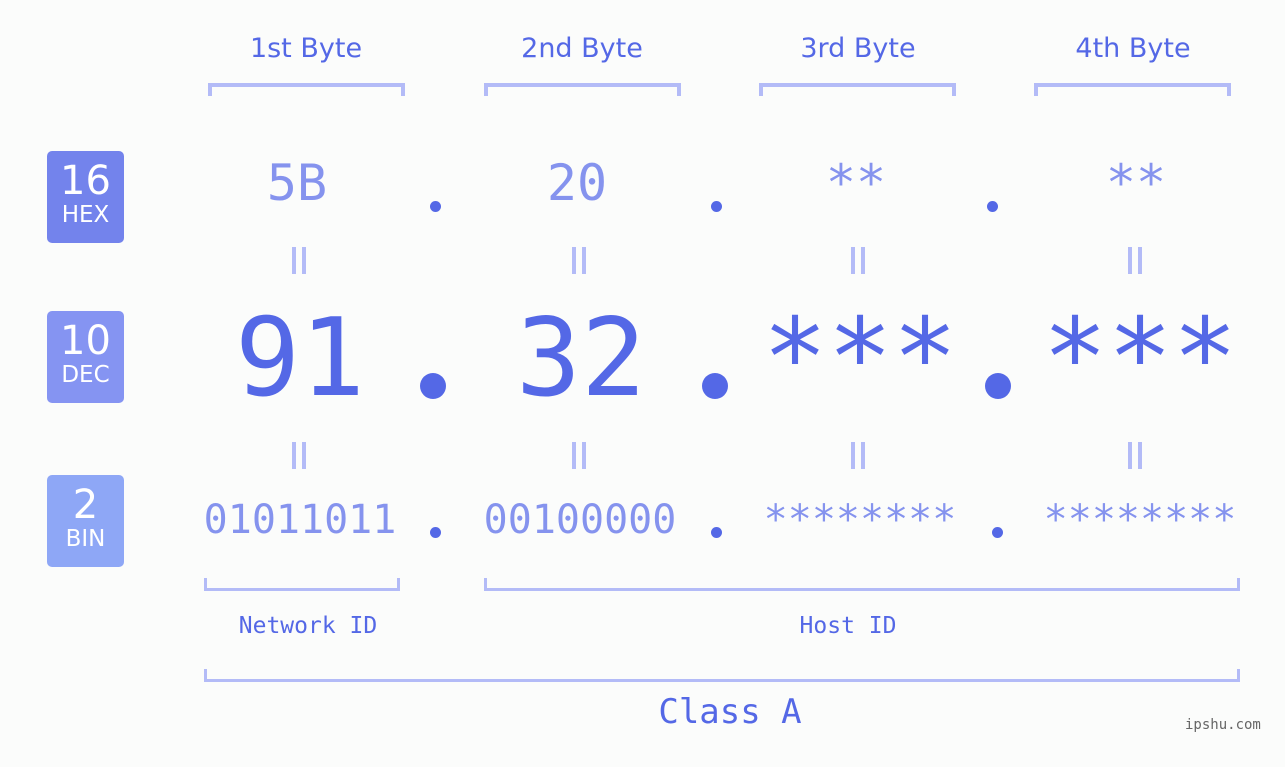 The width and height of the screenshot is (1285, 767). I want to click on hex-badge: 16 HEX, so click(85, 197).